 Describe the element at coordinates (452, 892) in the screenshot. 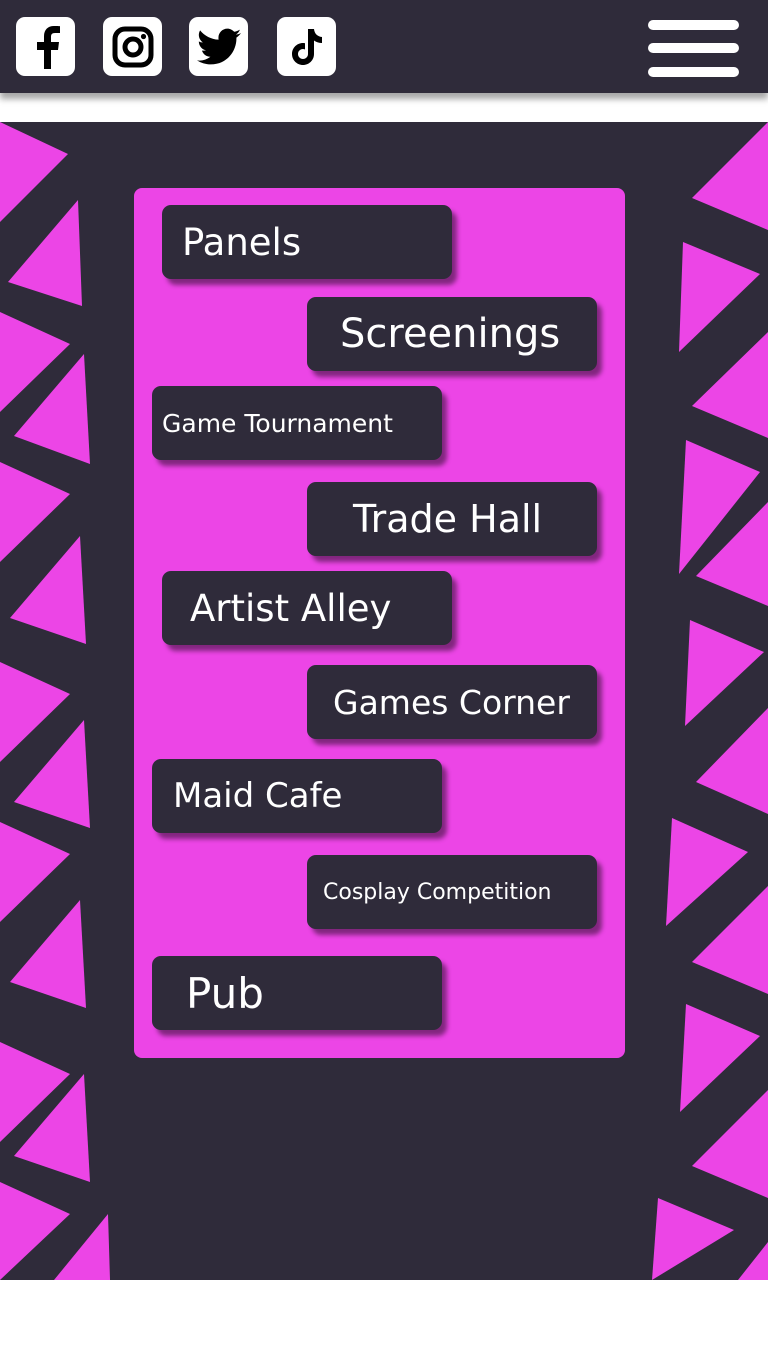

I see `nav-button-cosplay-competition: Cosplay Competition` at that location.